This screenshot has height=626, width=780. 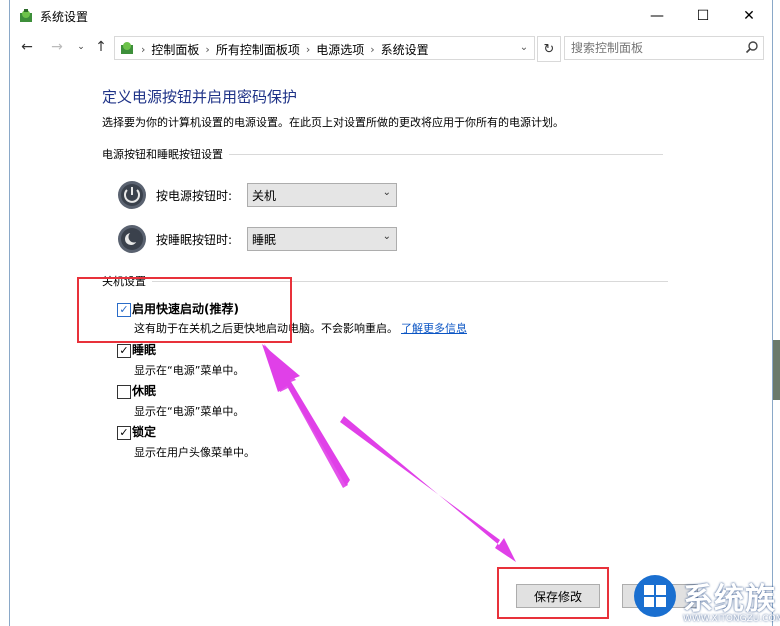 What do you see at coordinates (549, 49) in the screenshot?
I see `refresh-icon: ↻` at bounding box center [549, 49].